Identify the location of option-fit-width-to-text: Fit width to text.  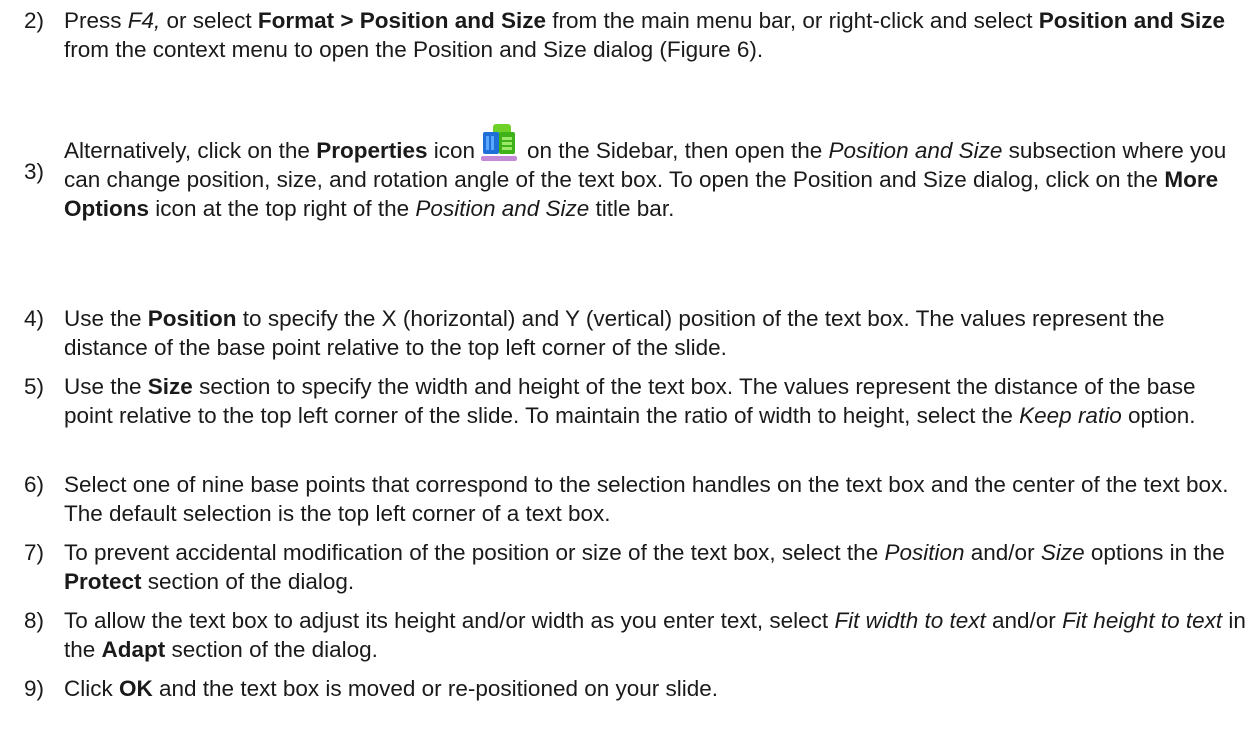
(910, 620).